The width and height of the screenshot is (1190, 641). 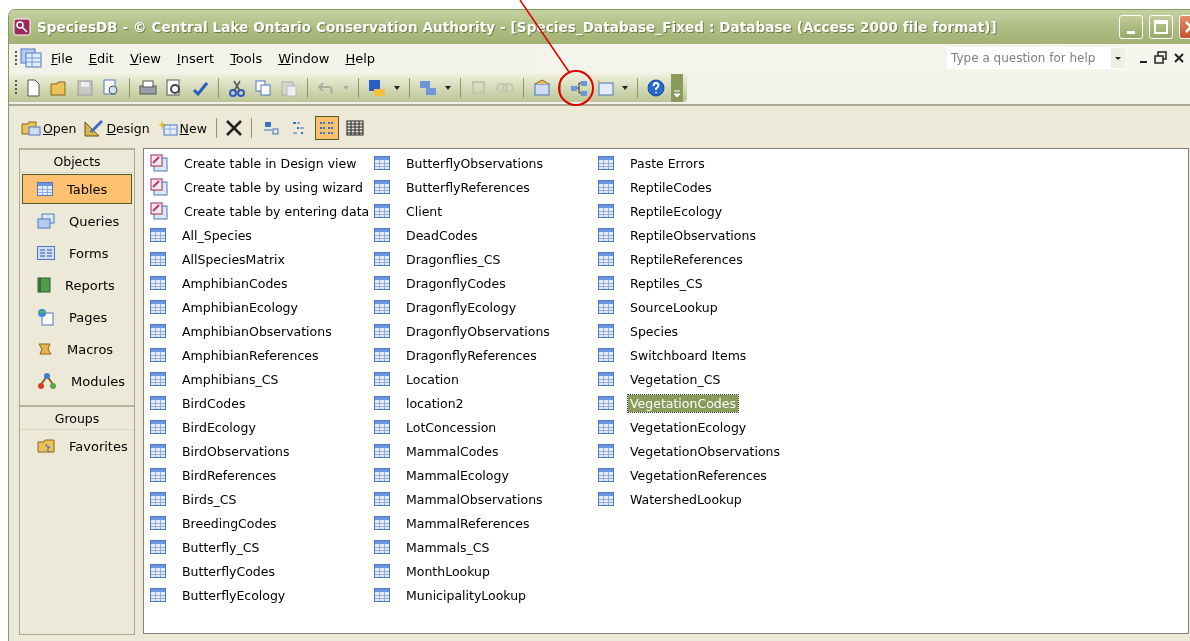 I want to click on object-name: location2, so click(x=435, y=403).